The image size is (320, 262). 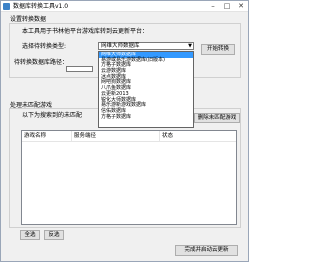 I want to click on minimize-icon: –, so click(x=213, y=6).